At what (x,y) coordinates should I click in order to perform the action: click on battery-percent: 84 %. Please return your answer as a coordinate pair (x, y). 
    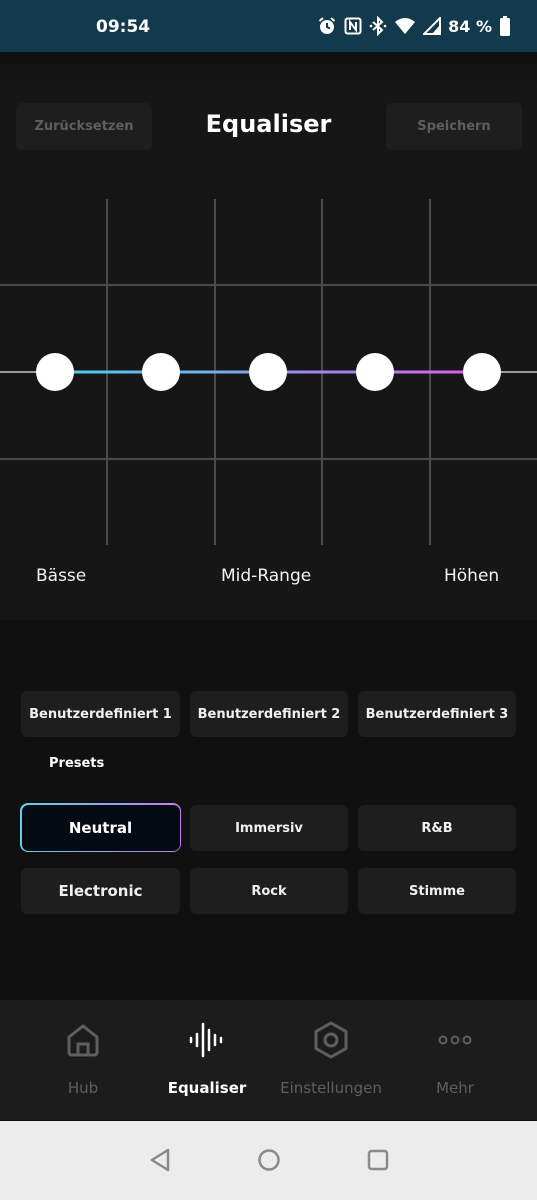
    Looking at the image, I should click on (470, 26).